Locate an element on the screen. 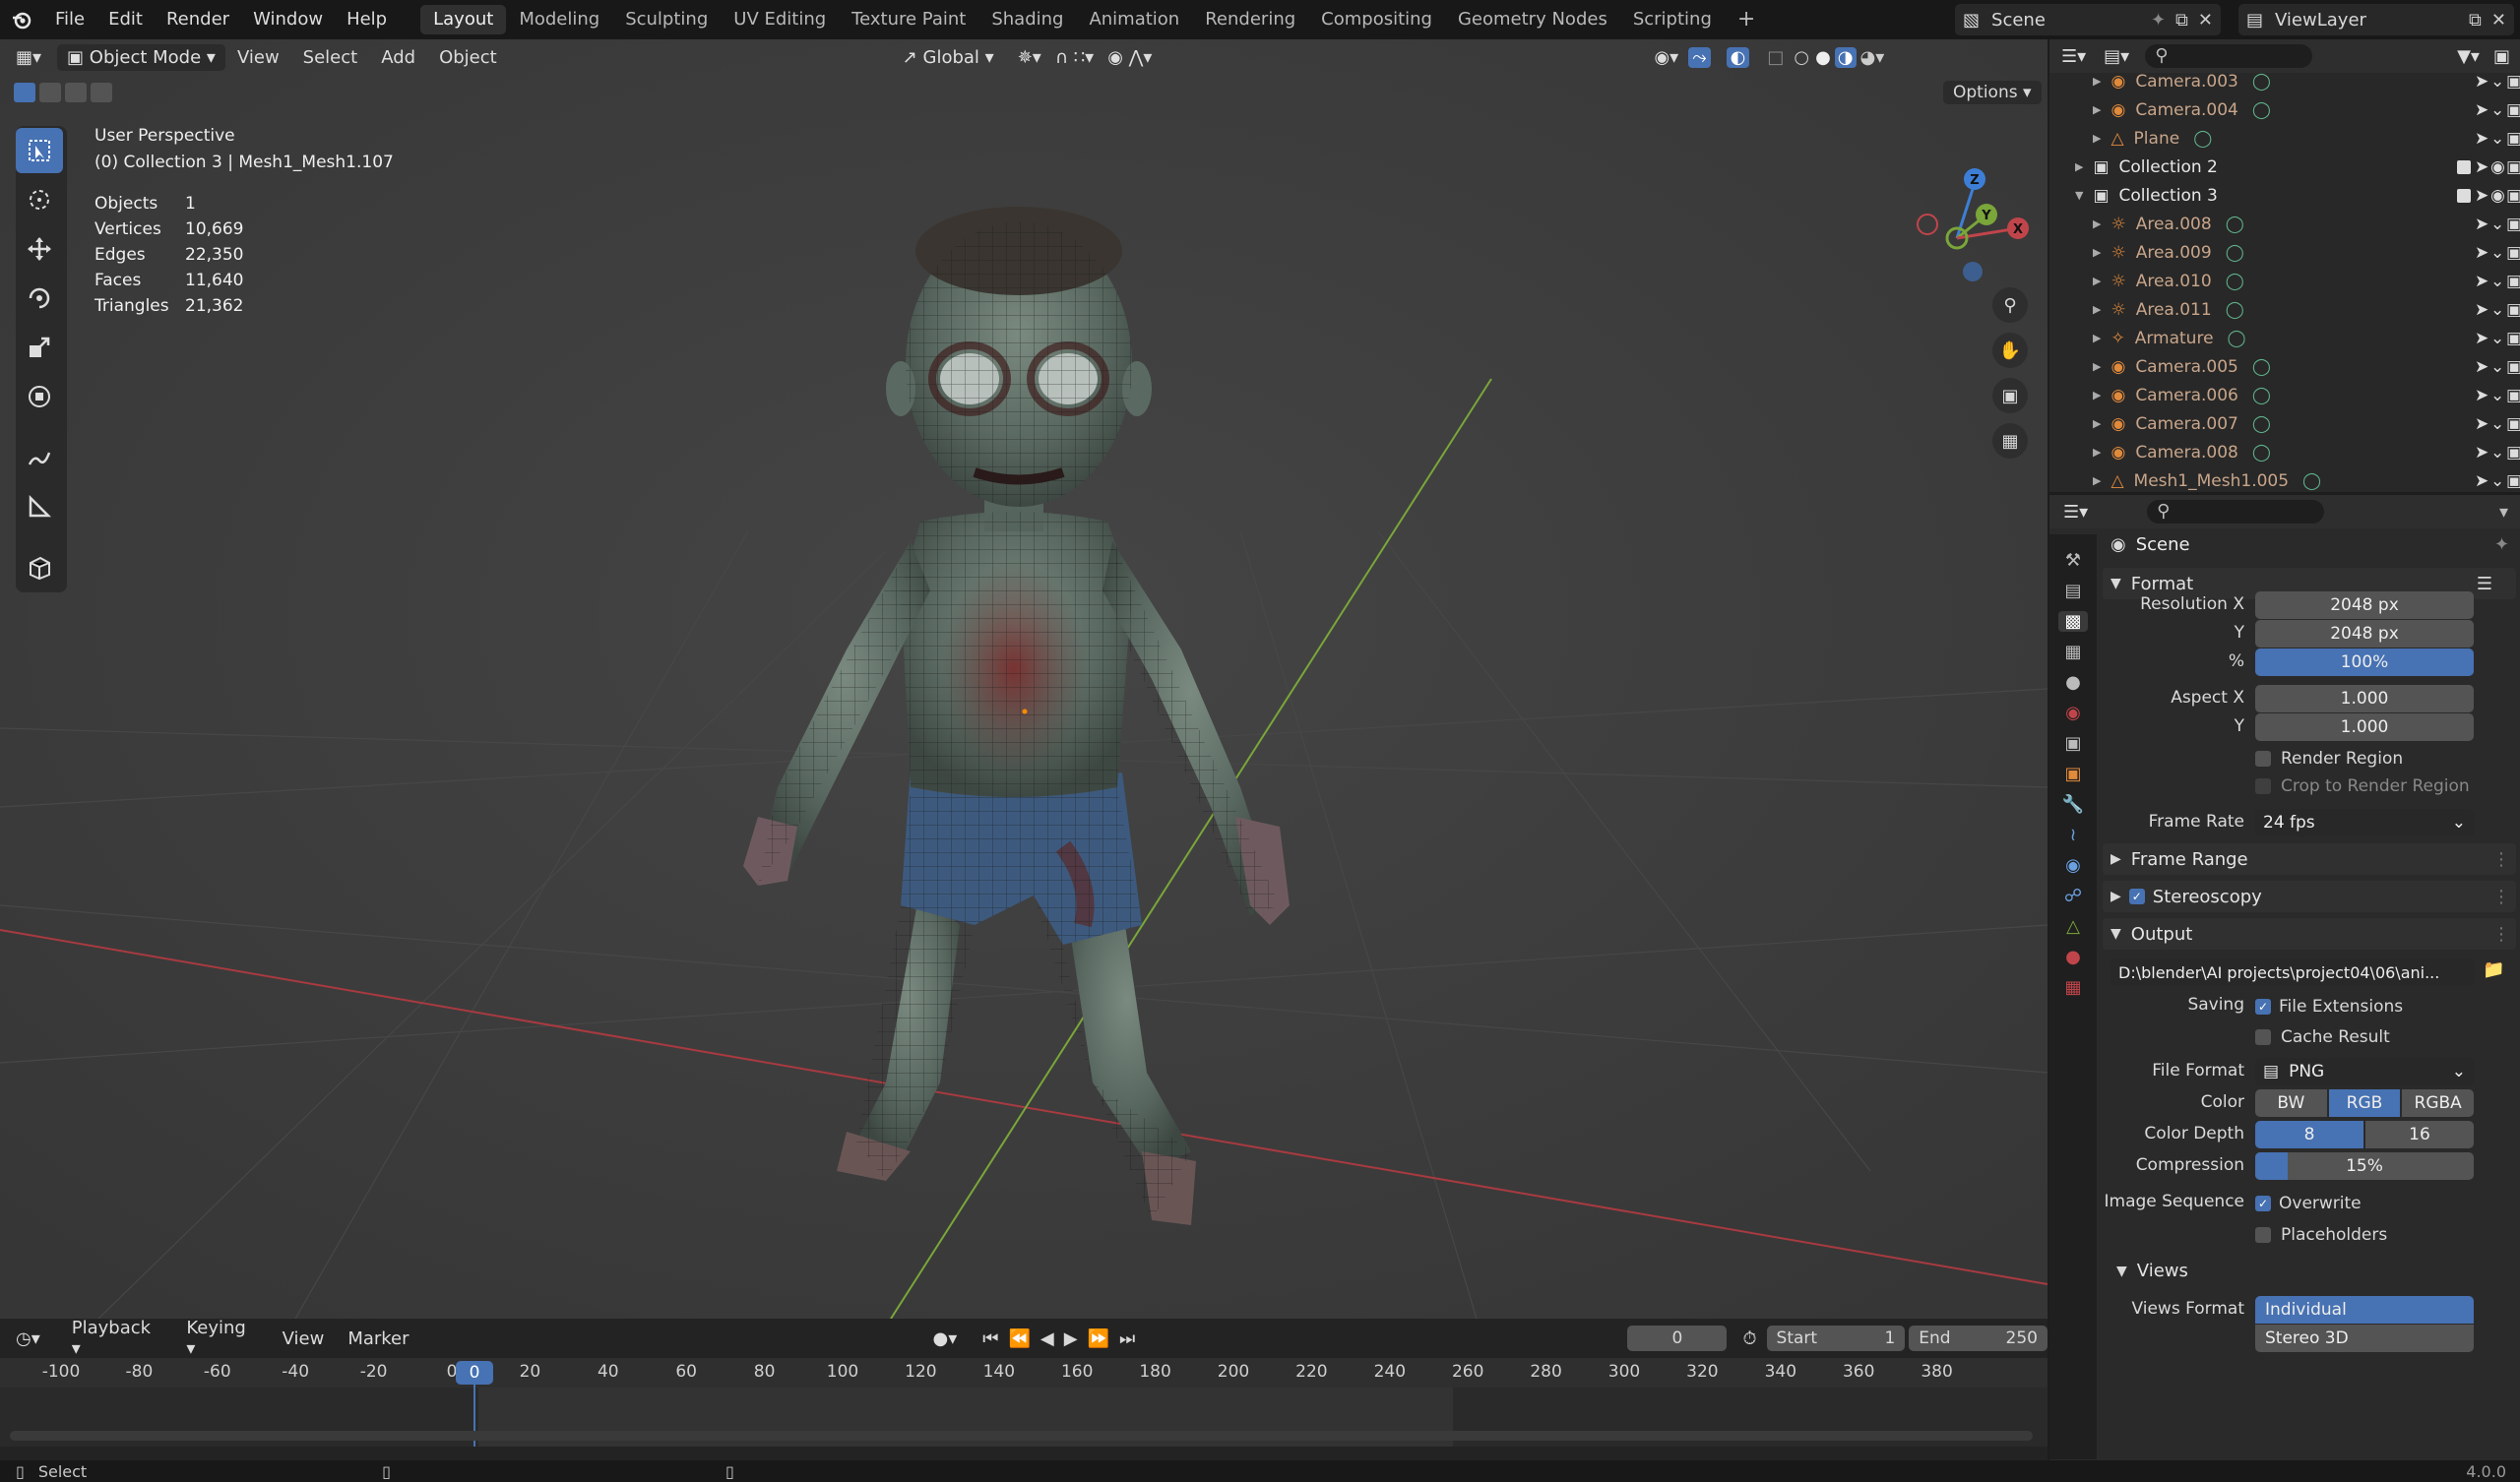  stereoscopy-panel-header: ▶ ✓ Stereoscopy ⋮ is located at coordinates (2309, 896).